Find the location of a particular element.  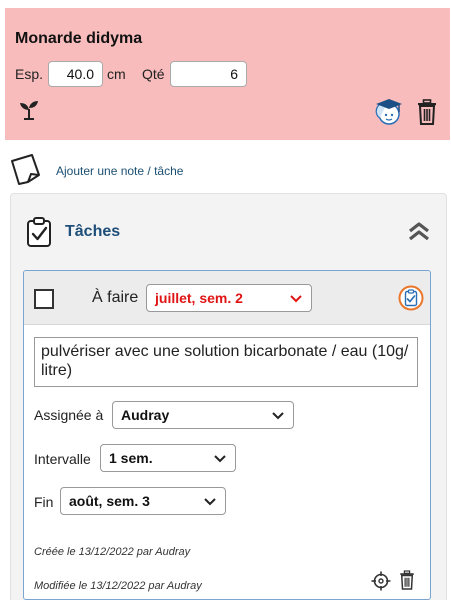

quantity-input is located at coordinates (208, 74).